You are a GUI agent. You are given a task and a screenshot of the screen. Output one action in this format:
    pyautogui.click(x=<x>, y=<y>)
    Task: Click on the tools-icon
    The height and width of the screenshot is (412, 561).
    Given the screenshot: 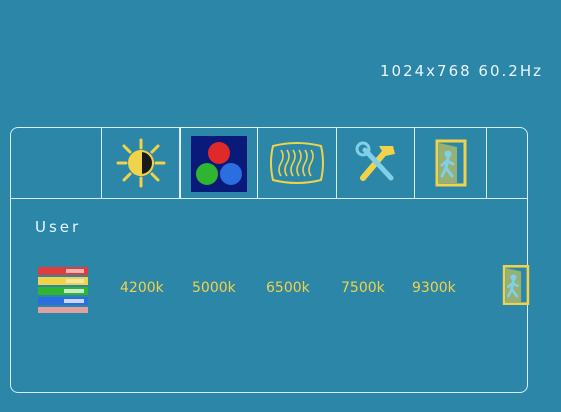 What is the action you would take?
    pyautogui.click(x=375, y=161)
    